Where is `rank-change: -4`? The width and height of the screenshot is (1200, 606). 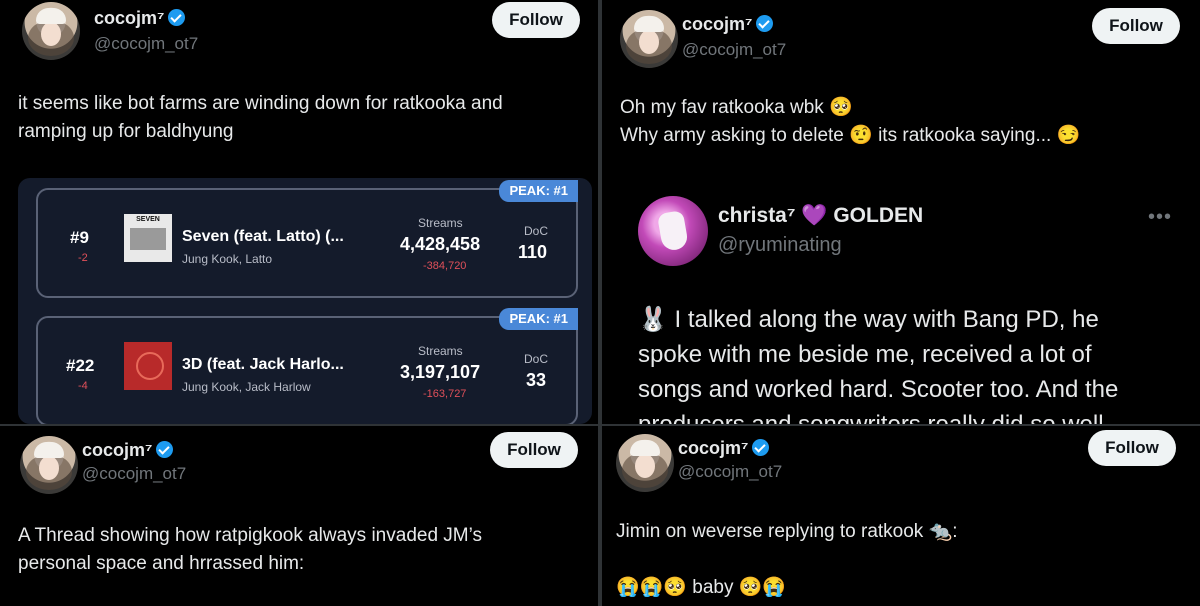
rank-change: -4 is located at coordinates (83, 386).